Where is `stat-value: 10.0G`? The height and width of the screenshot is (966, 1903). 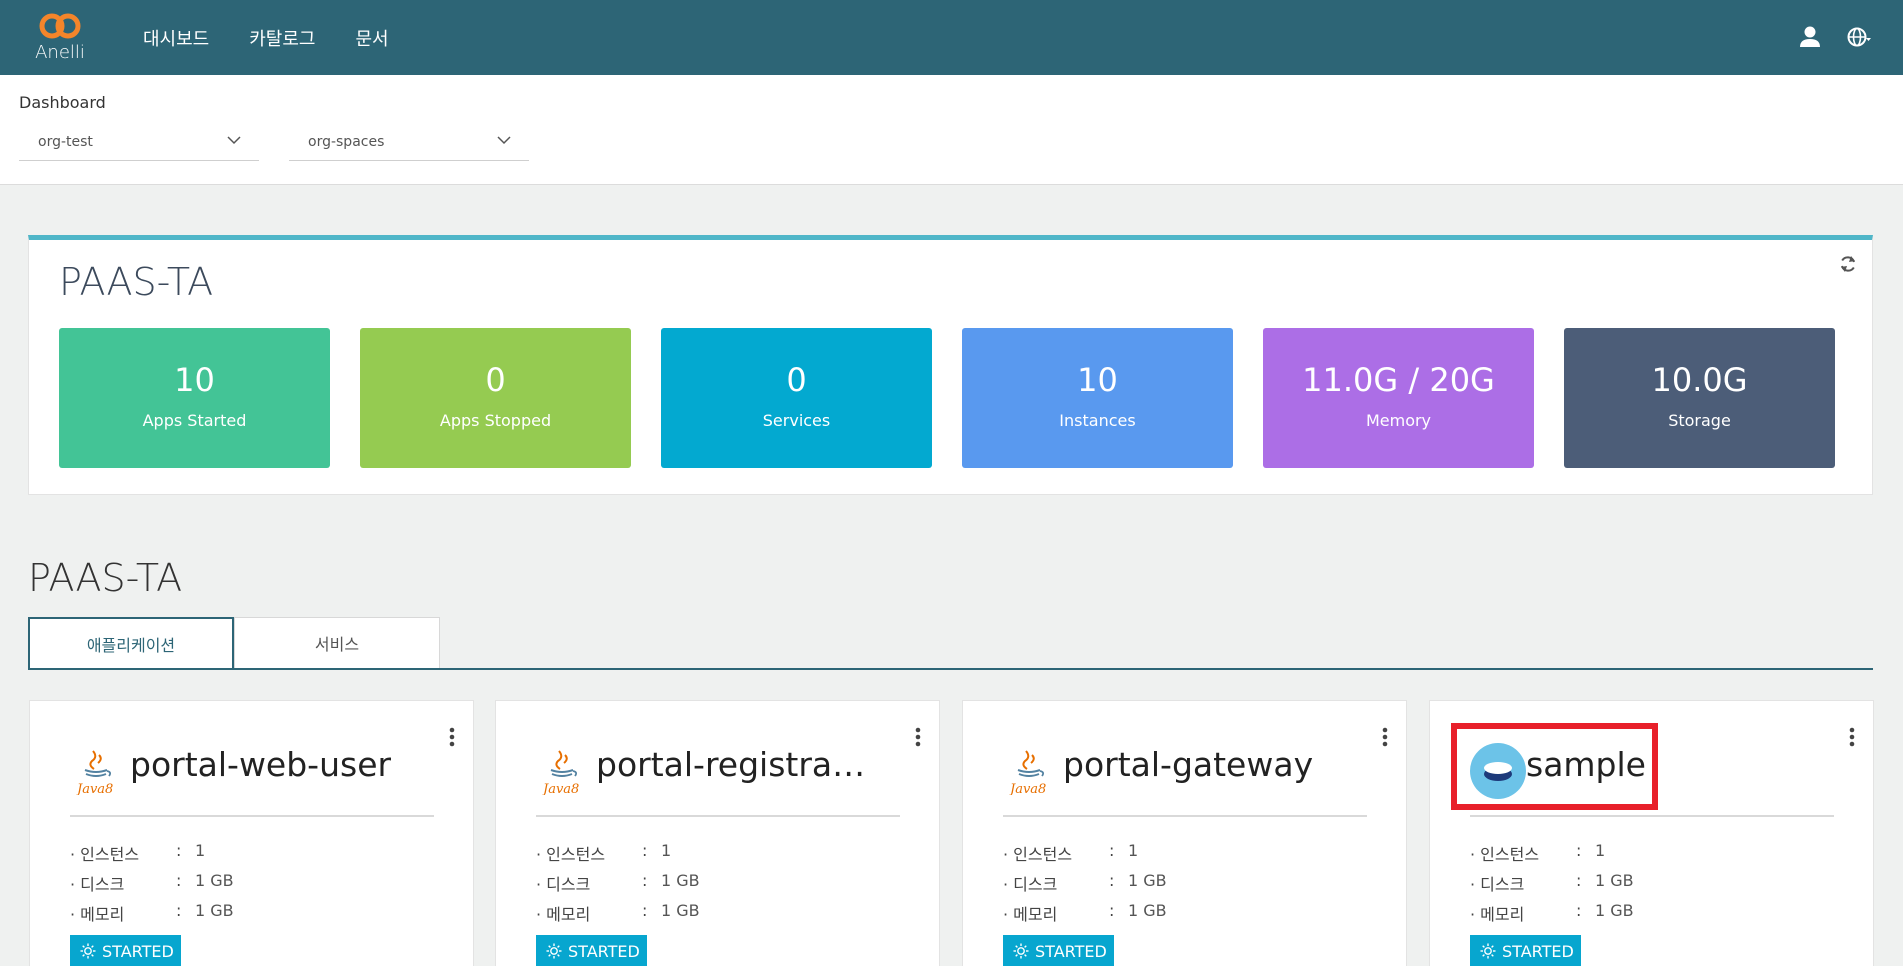
stat-value: 10.0G is located at coordinates (1699, 380).